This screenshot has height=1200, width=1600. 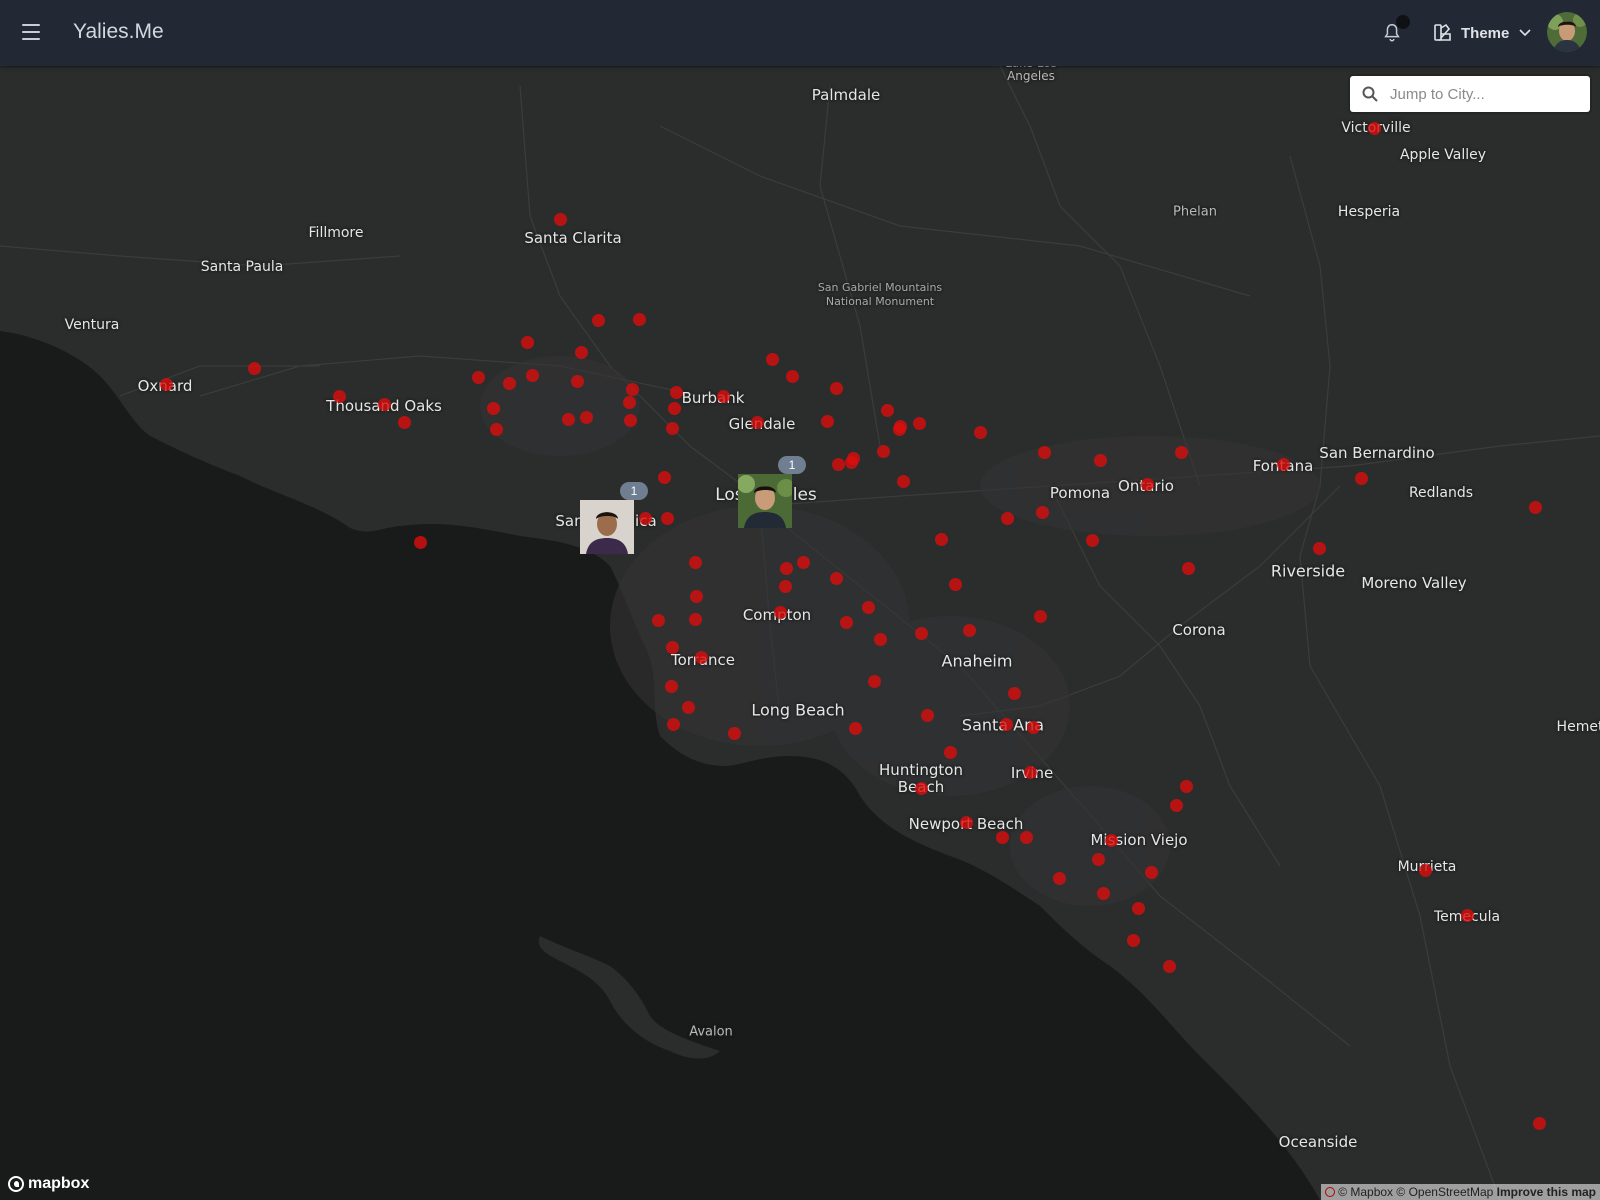 What do you see at coordinates (118, 32) in the screenshot?
I see `brand-title: Yalies.Me` at bounding box center [118, 32].